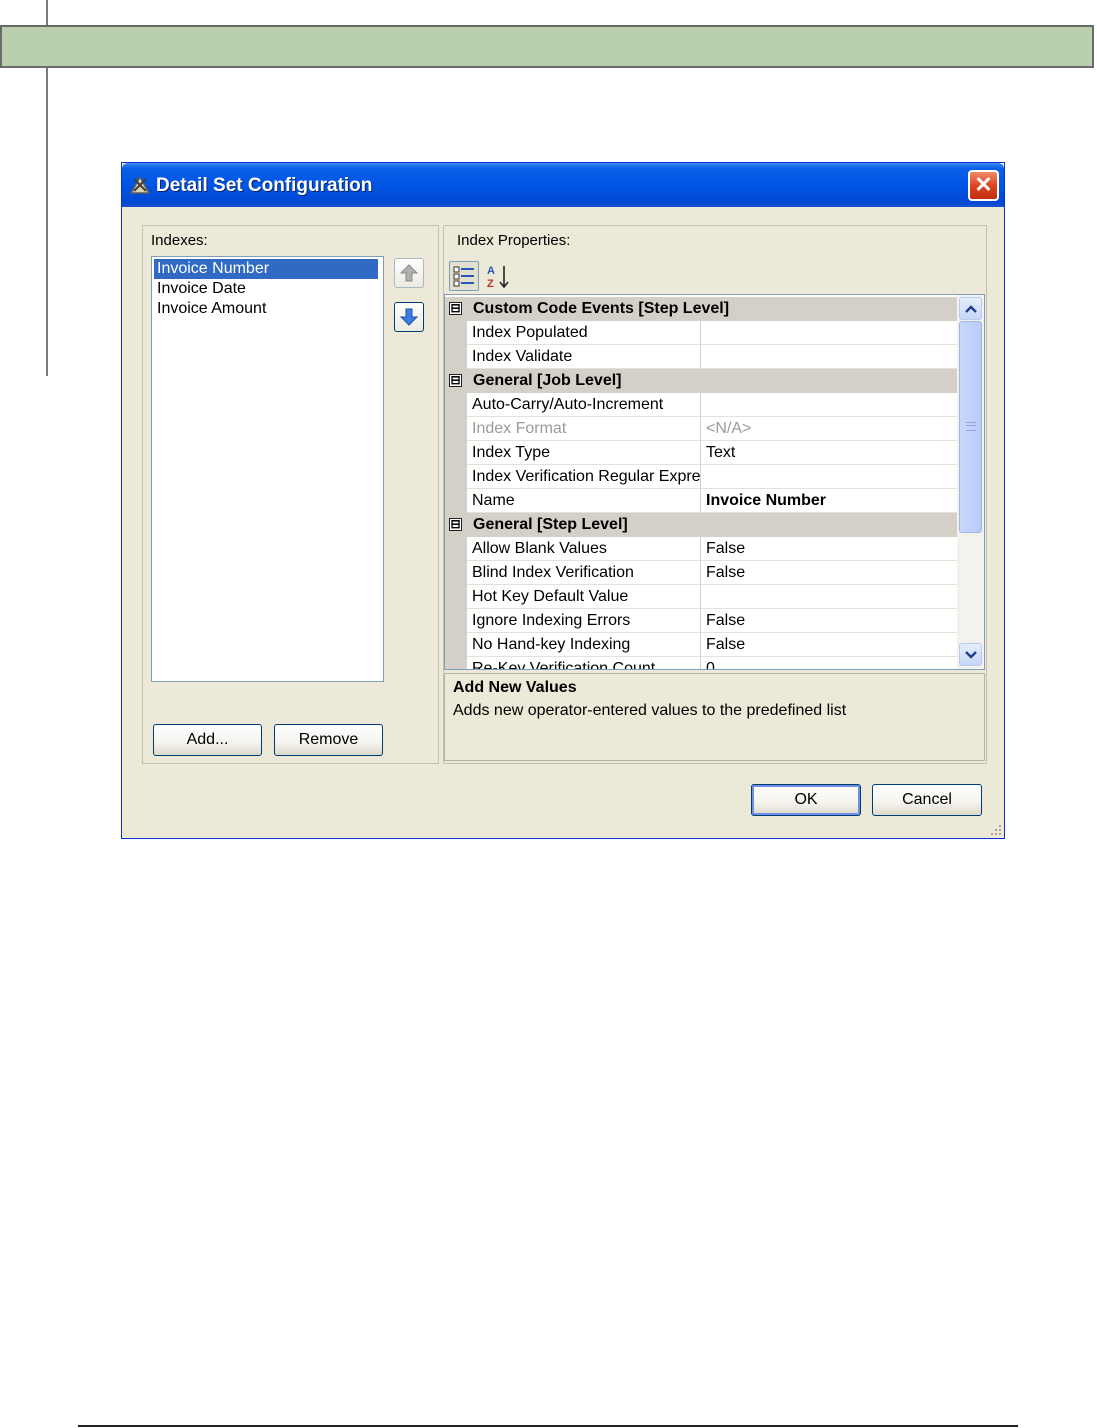 The height and width of the screenshot is (1428, 1097). I want to click on ok-button: OK, so click(806, 800).